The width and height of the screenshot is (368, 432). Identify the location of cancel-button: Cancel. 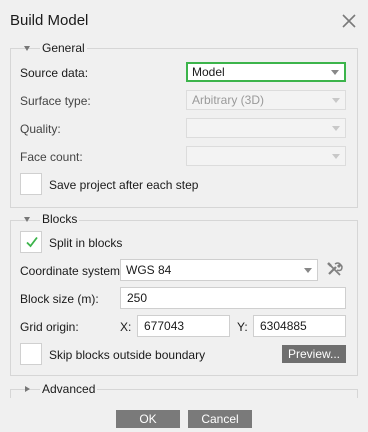
(220, 419).